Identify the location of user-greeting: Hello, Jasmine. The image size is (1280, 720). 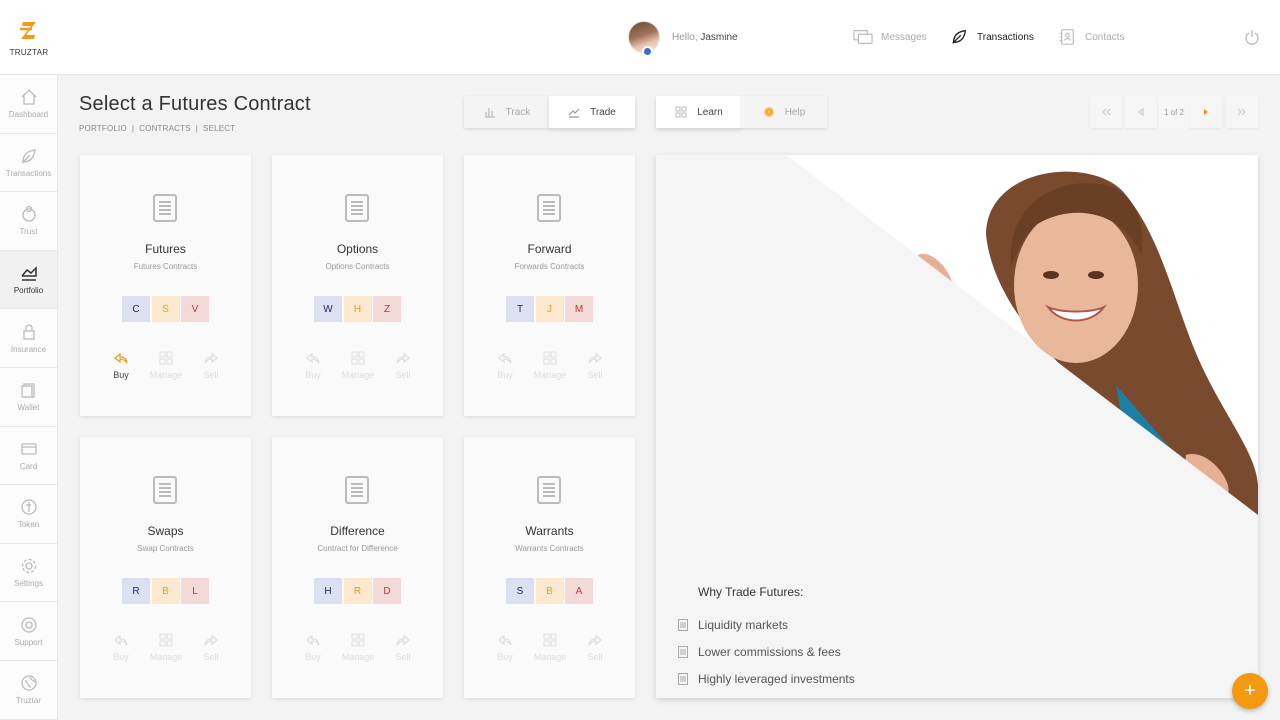
(683, 39).